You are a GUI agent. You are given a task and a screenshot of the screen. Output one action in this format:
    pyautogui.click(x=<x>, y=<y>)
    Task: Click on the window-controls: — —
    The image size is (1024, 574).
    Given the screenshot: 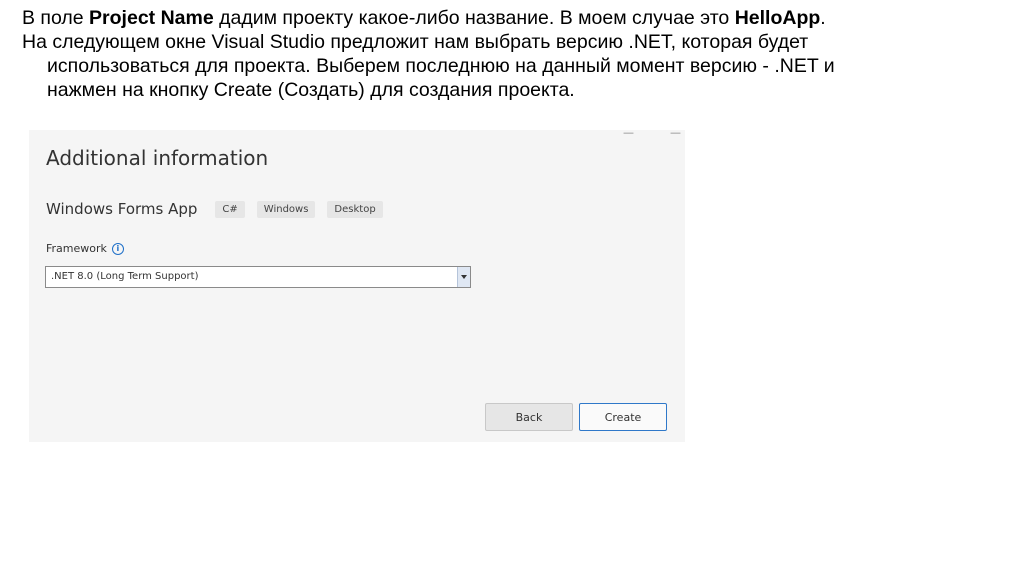 What is the action you would take?
    pyautogui.click(x=652, y=134)
    